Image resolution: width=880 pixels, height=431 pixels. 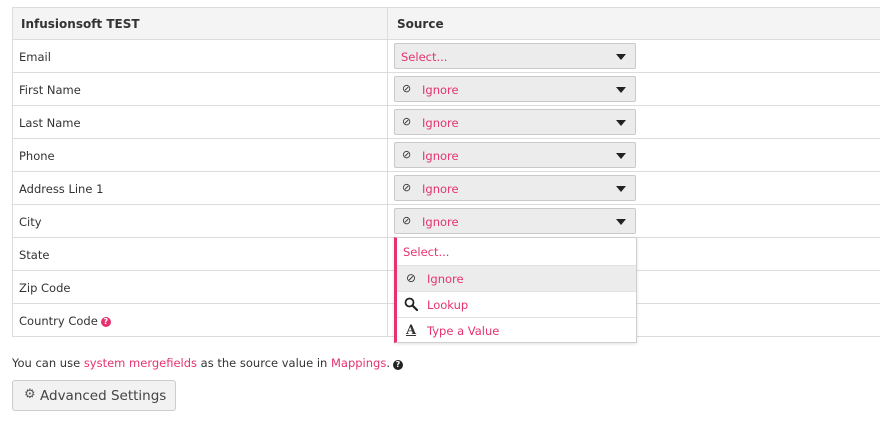 What do you see at coordinates (463, 331) in the screenshot?
I see `option-label: Type a Value` at bounding box center [463, 331].